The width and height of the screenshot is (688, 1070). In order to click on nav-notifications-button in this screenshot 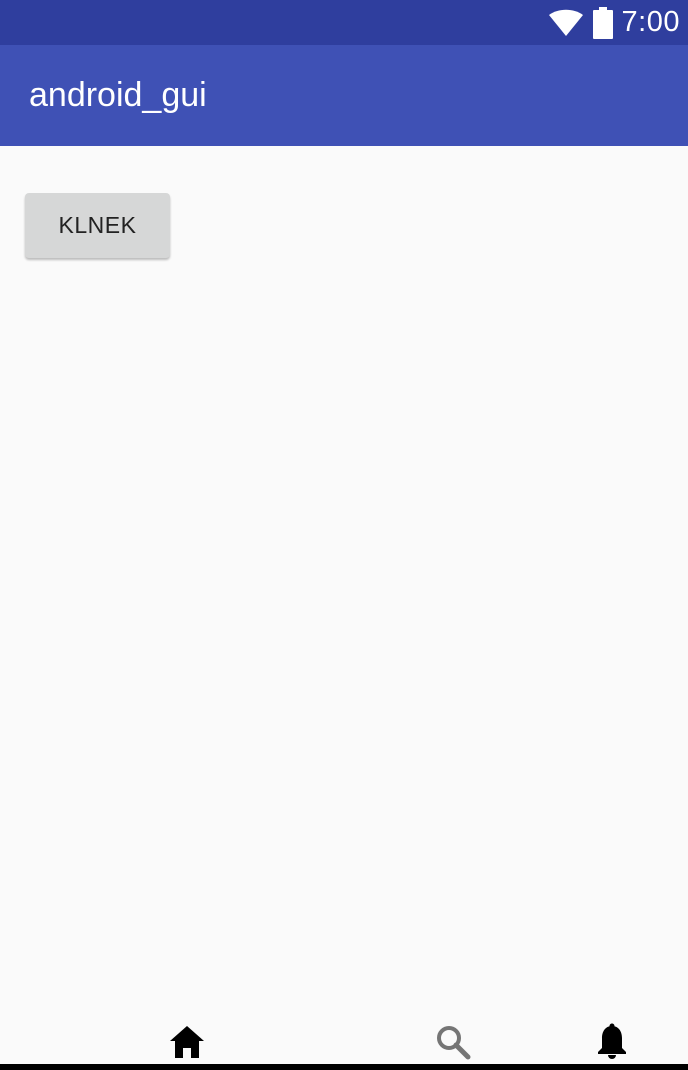, I will do `click(612, 1042)`.